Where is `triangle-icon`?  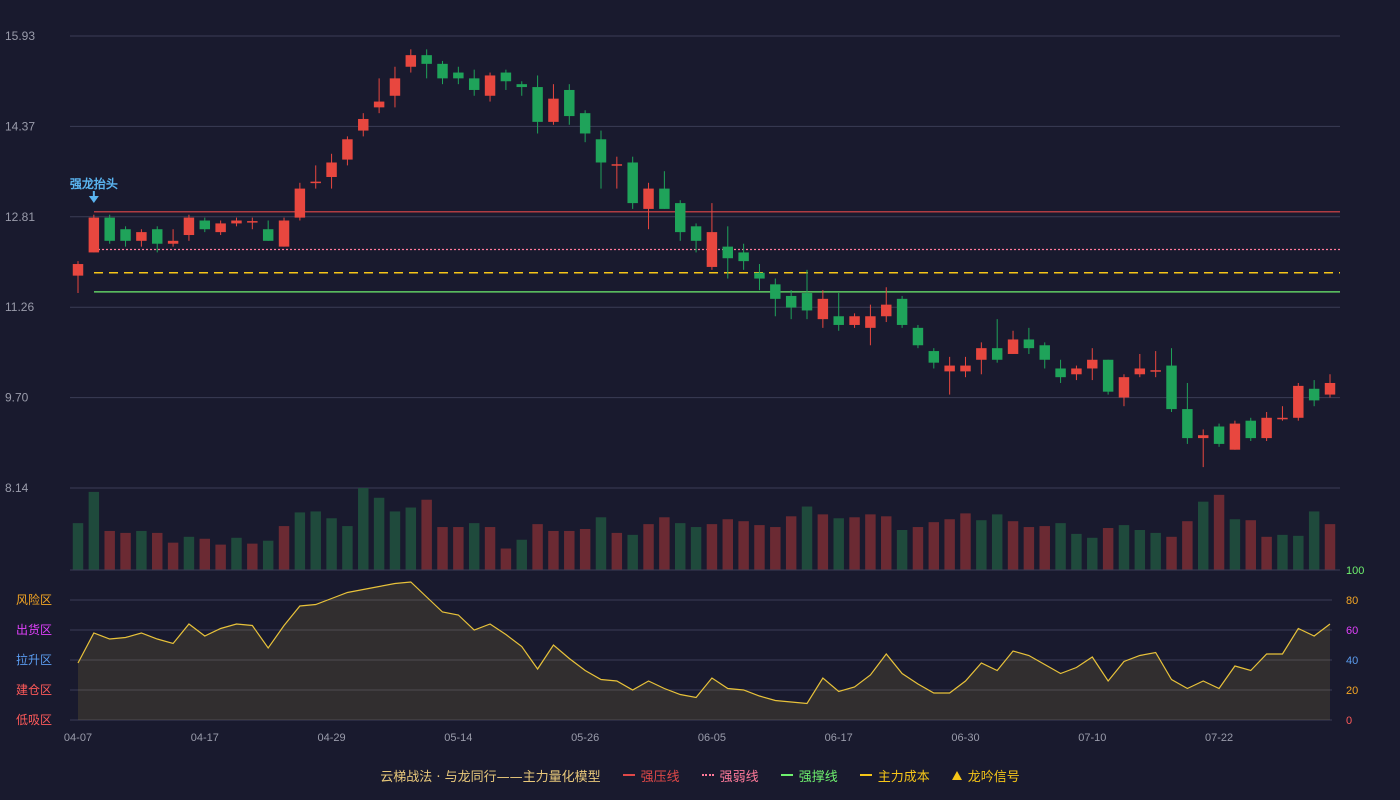
triangle-icon is located at coordinates (956, 775).